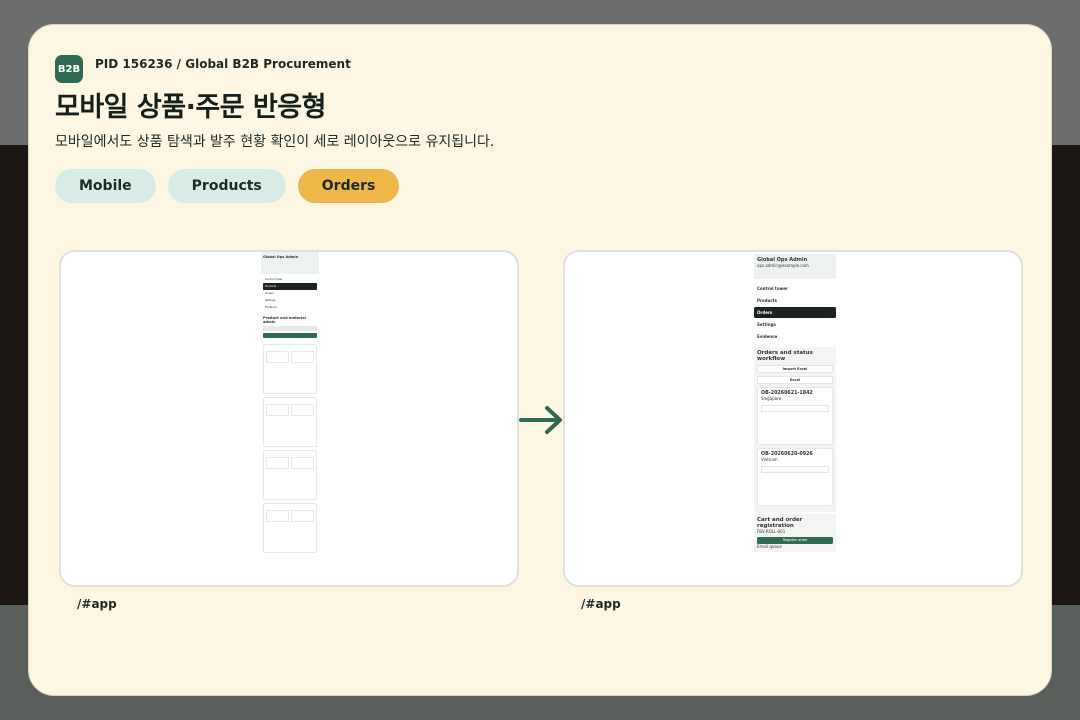  What do you see at coordinates (795, 477) in the screenshot?
I see `preview-order-card: OB-20260620-0926 Vietnam` at bounding box center [795, 477].